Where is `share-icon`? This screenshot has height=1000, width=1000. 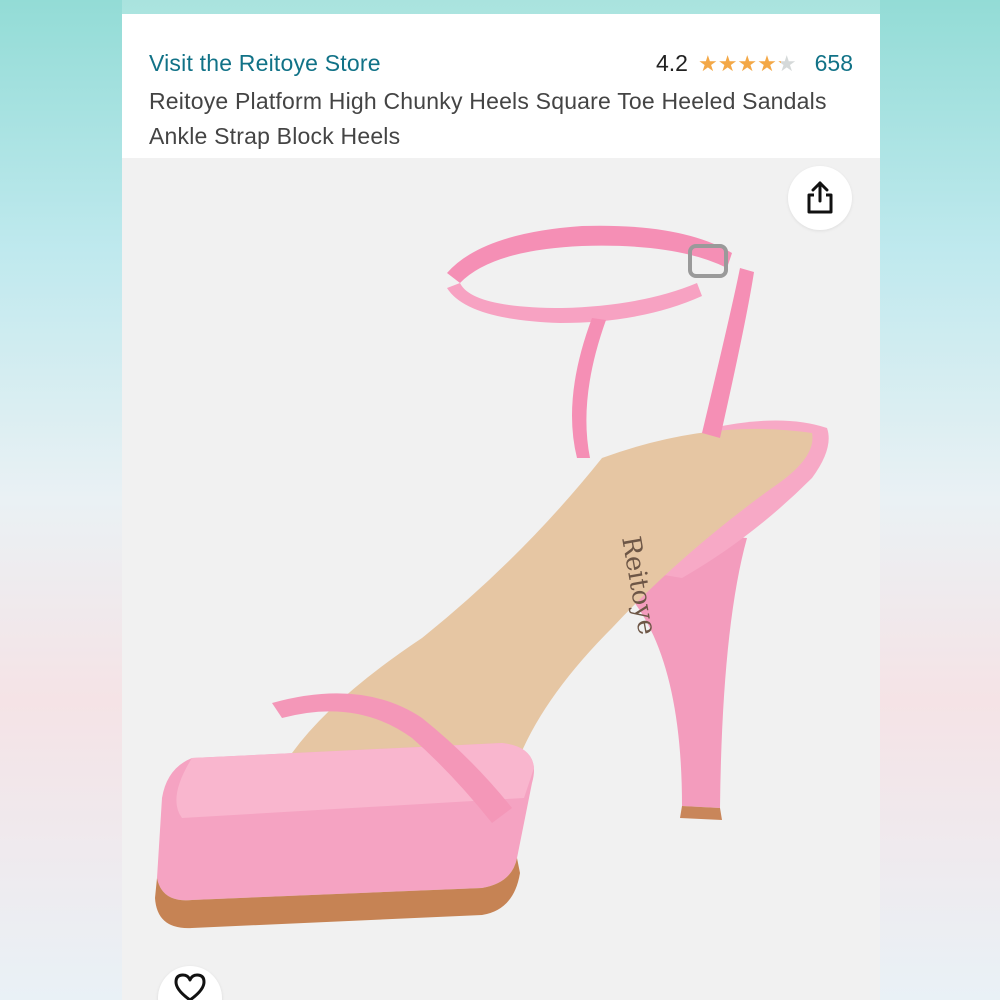 share-icon is located at coordinates (820, 197).